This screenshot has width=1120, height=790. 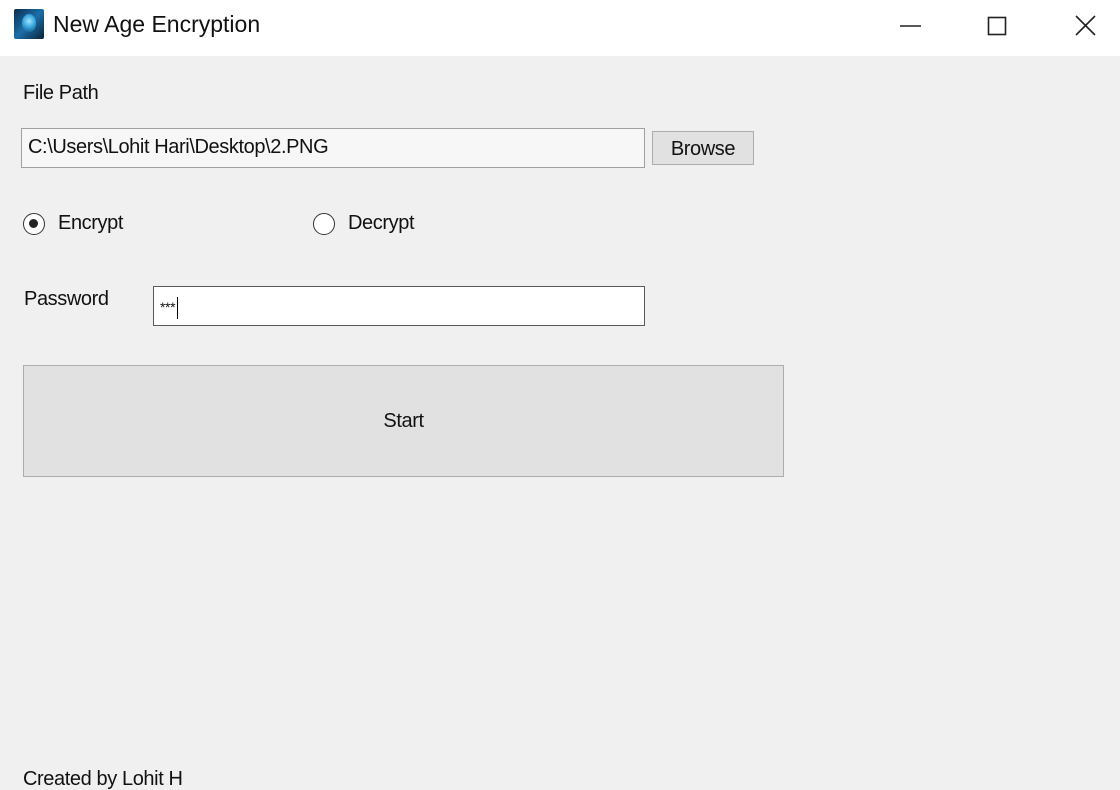 What do you see at coordinates (399, 306) in the screenshot?
I see `password-input: ***` at bounding box center [399, 306].